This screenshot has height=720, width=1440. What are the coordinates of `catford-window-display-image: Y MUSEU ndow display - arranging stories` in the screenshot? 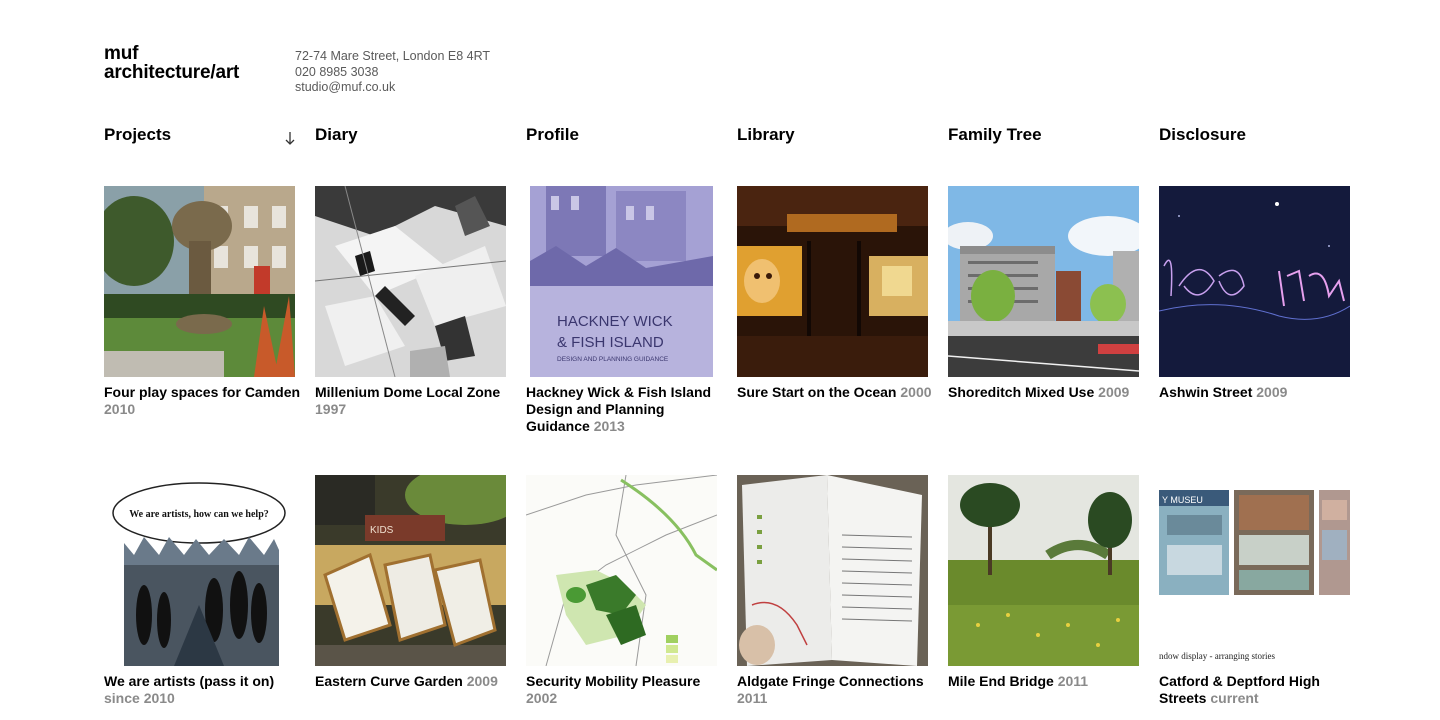 It's located at (1254, 570).